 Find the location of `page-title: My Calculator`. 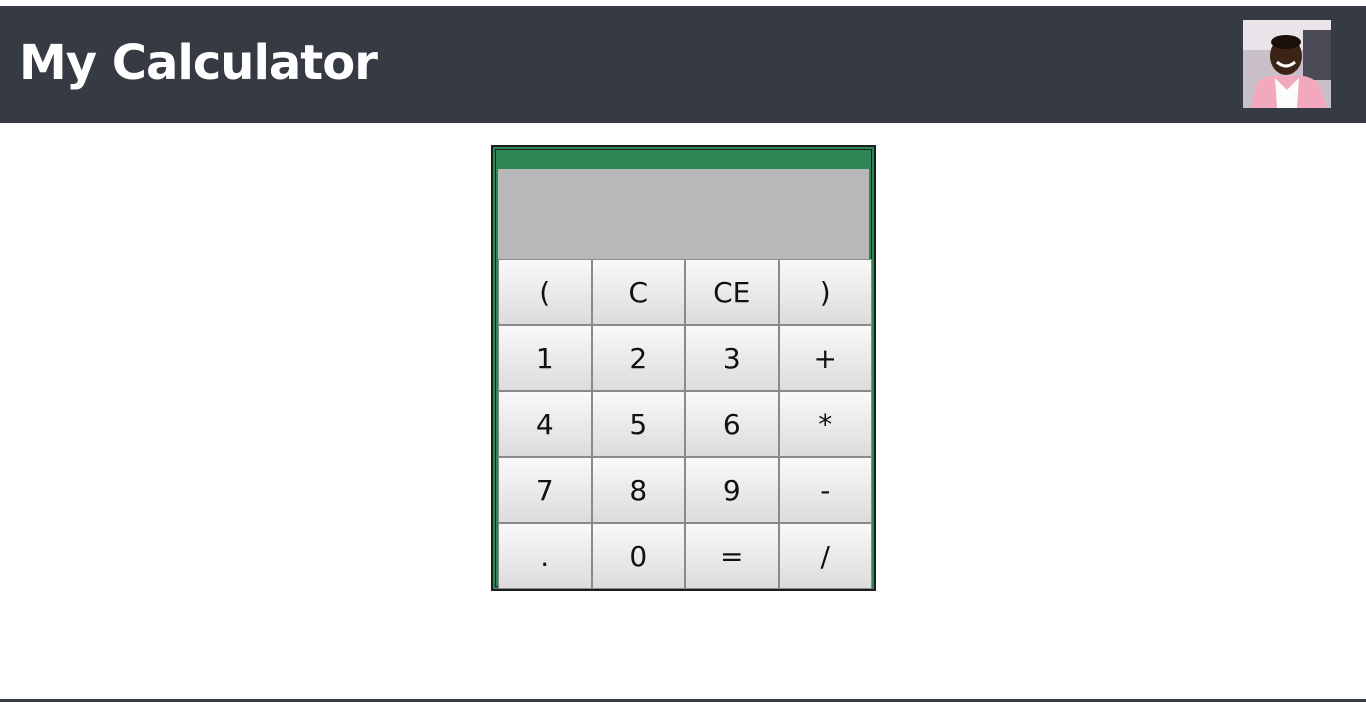

page-title: My Calculator is located at coordinates (198, 63).